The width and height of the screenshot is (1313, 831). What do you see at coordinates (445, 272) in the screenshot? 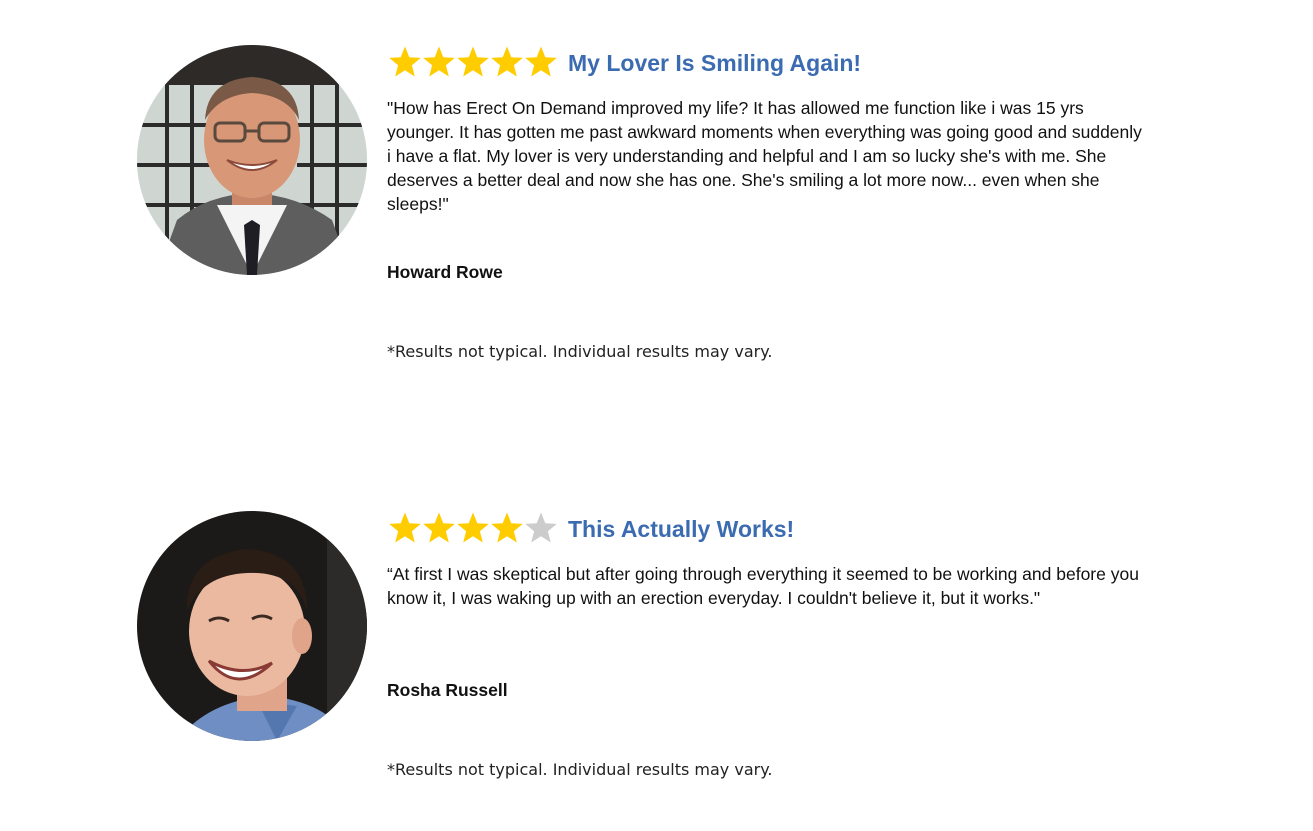
I see `reviewer-name: Howard Rowe` at bounding box center [445, 272].